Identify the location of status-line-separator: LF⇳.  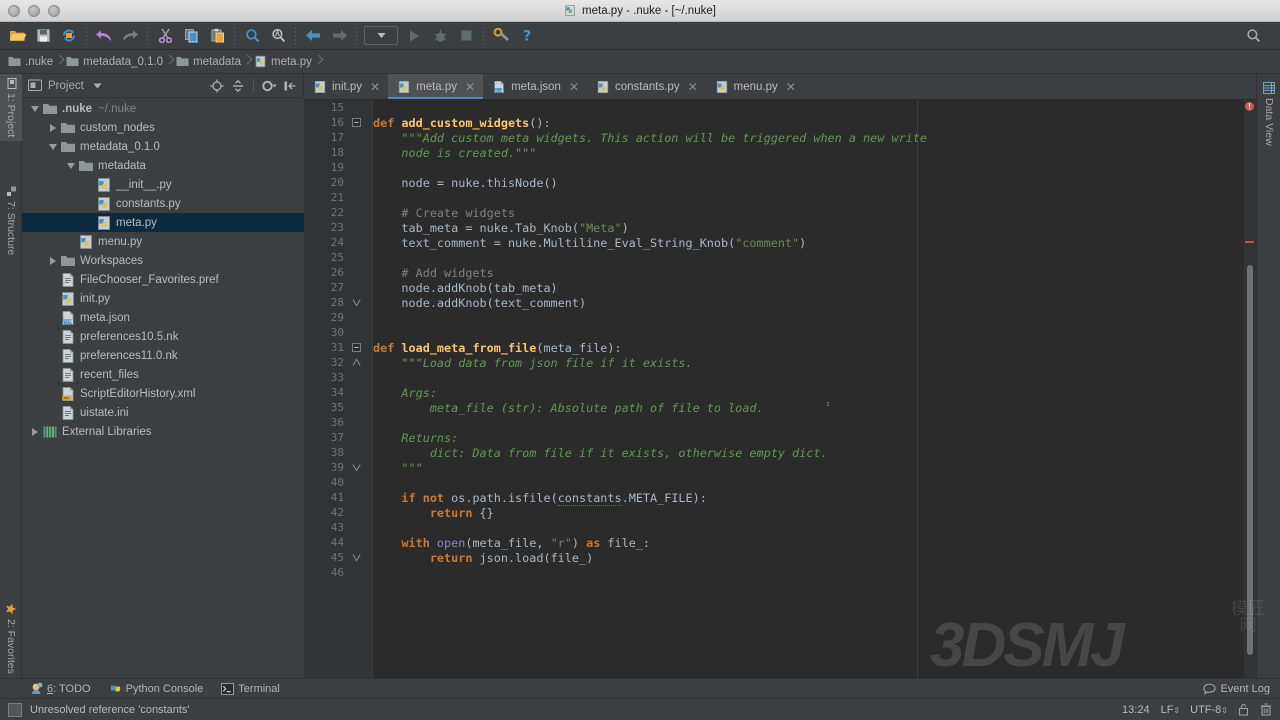
(1170, 710).